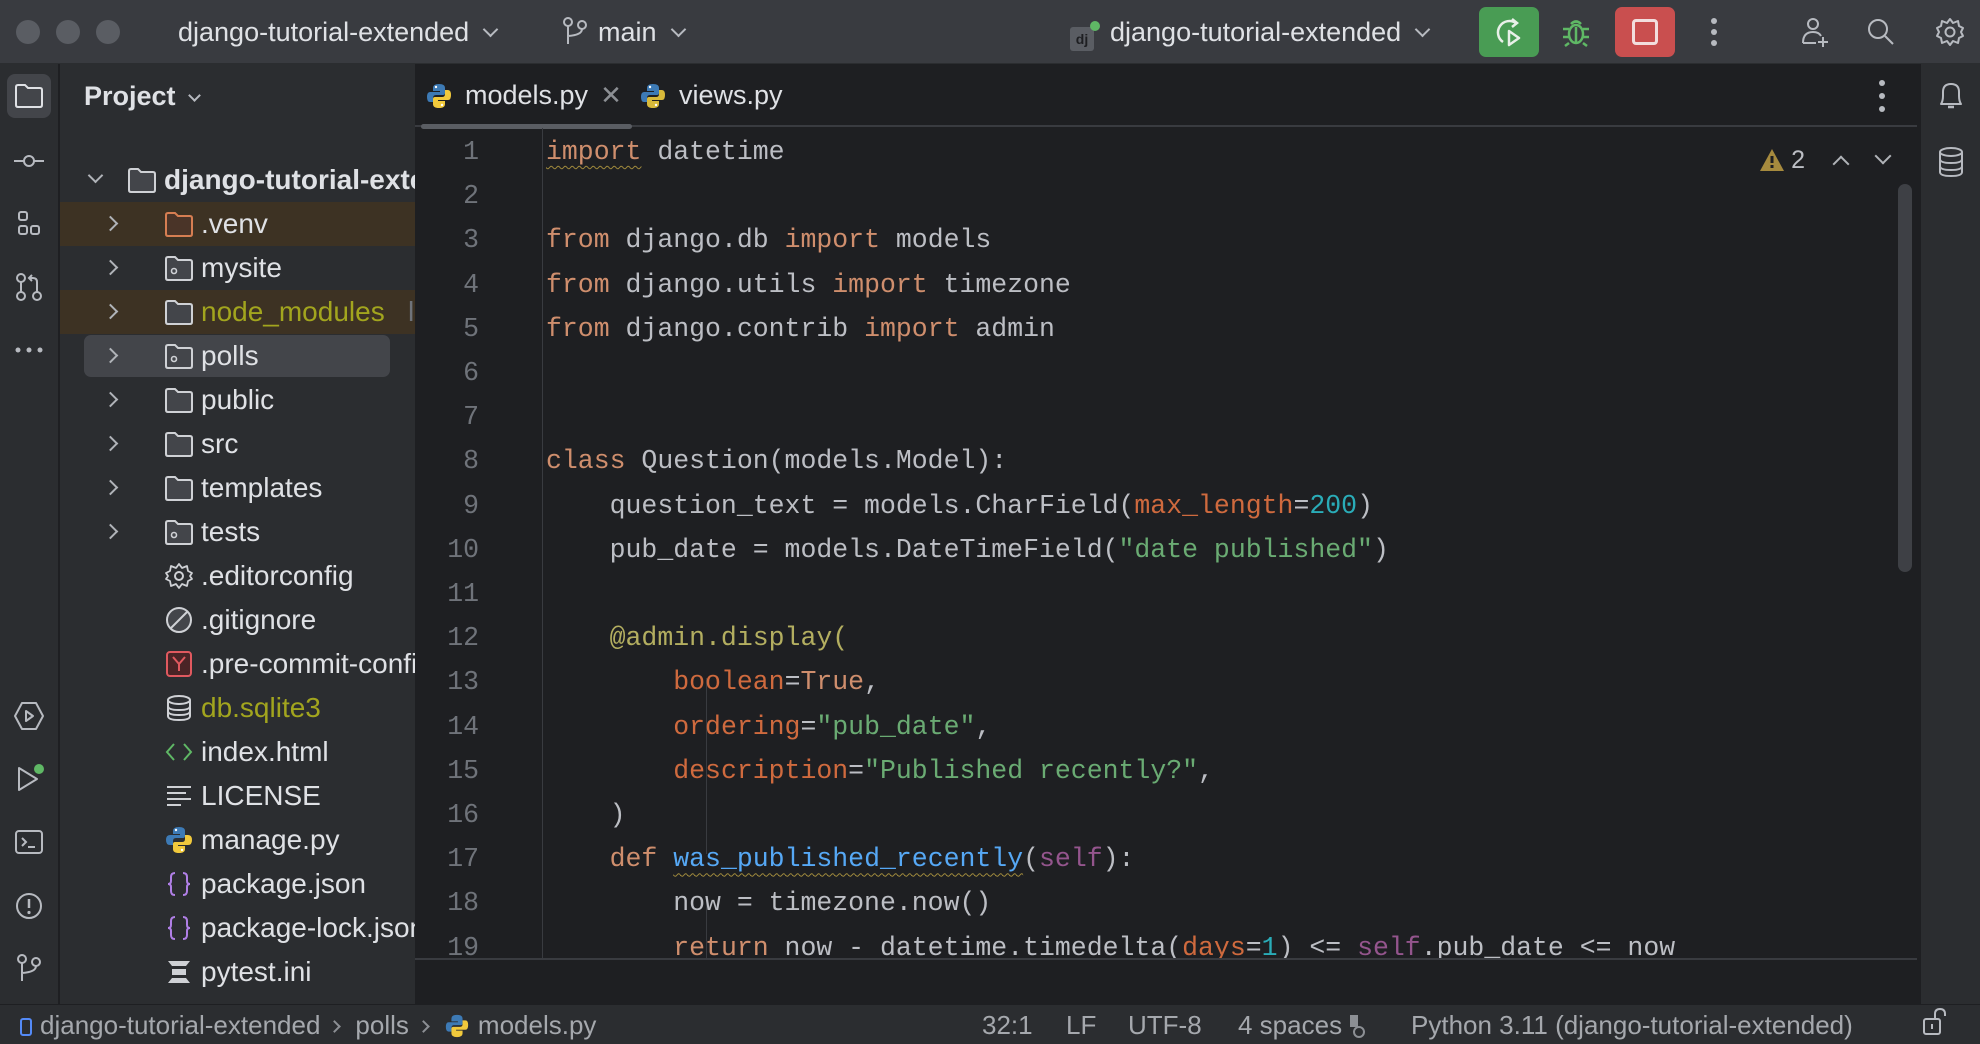  I want to click on tree-root: django-tutorial-extended, so click(237, 180).